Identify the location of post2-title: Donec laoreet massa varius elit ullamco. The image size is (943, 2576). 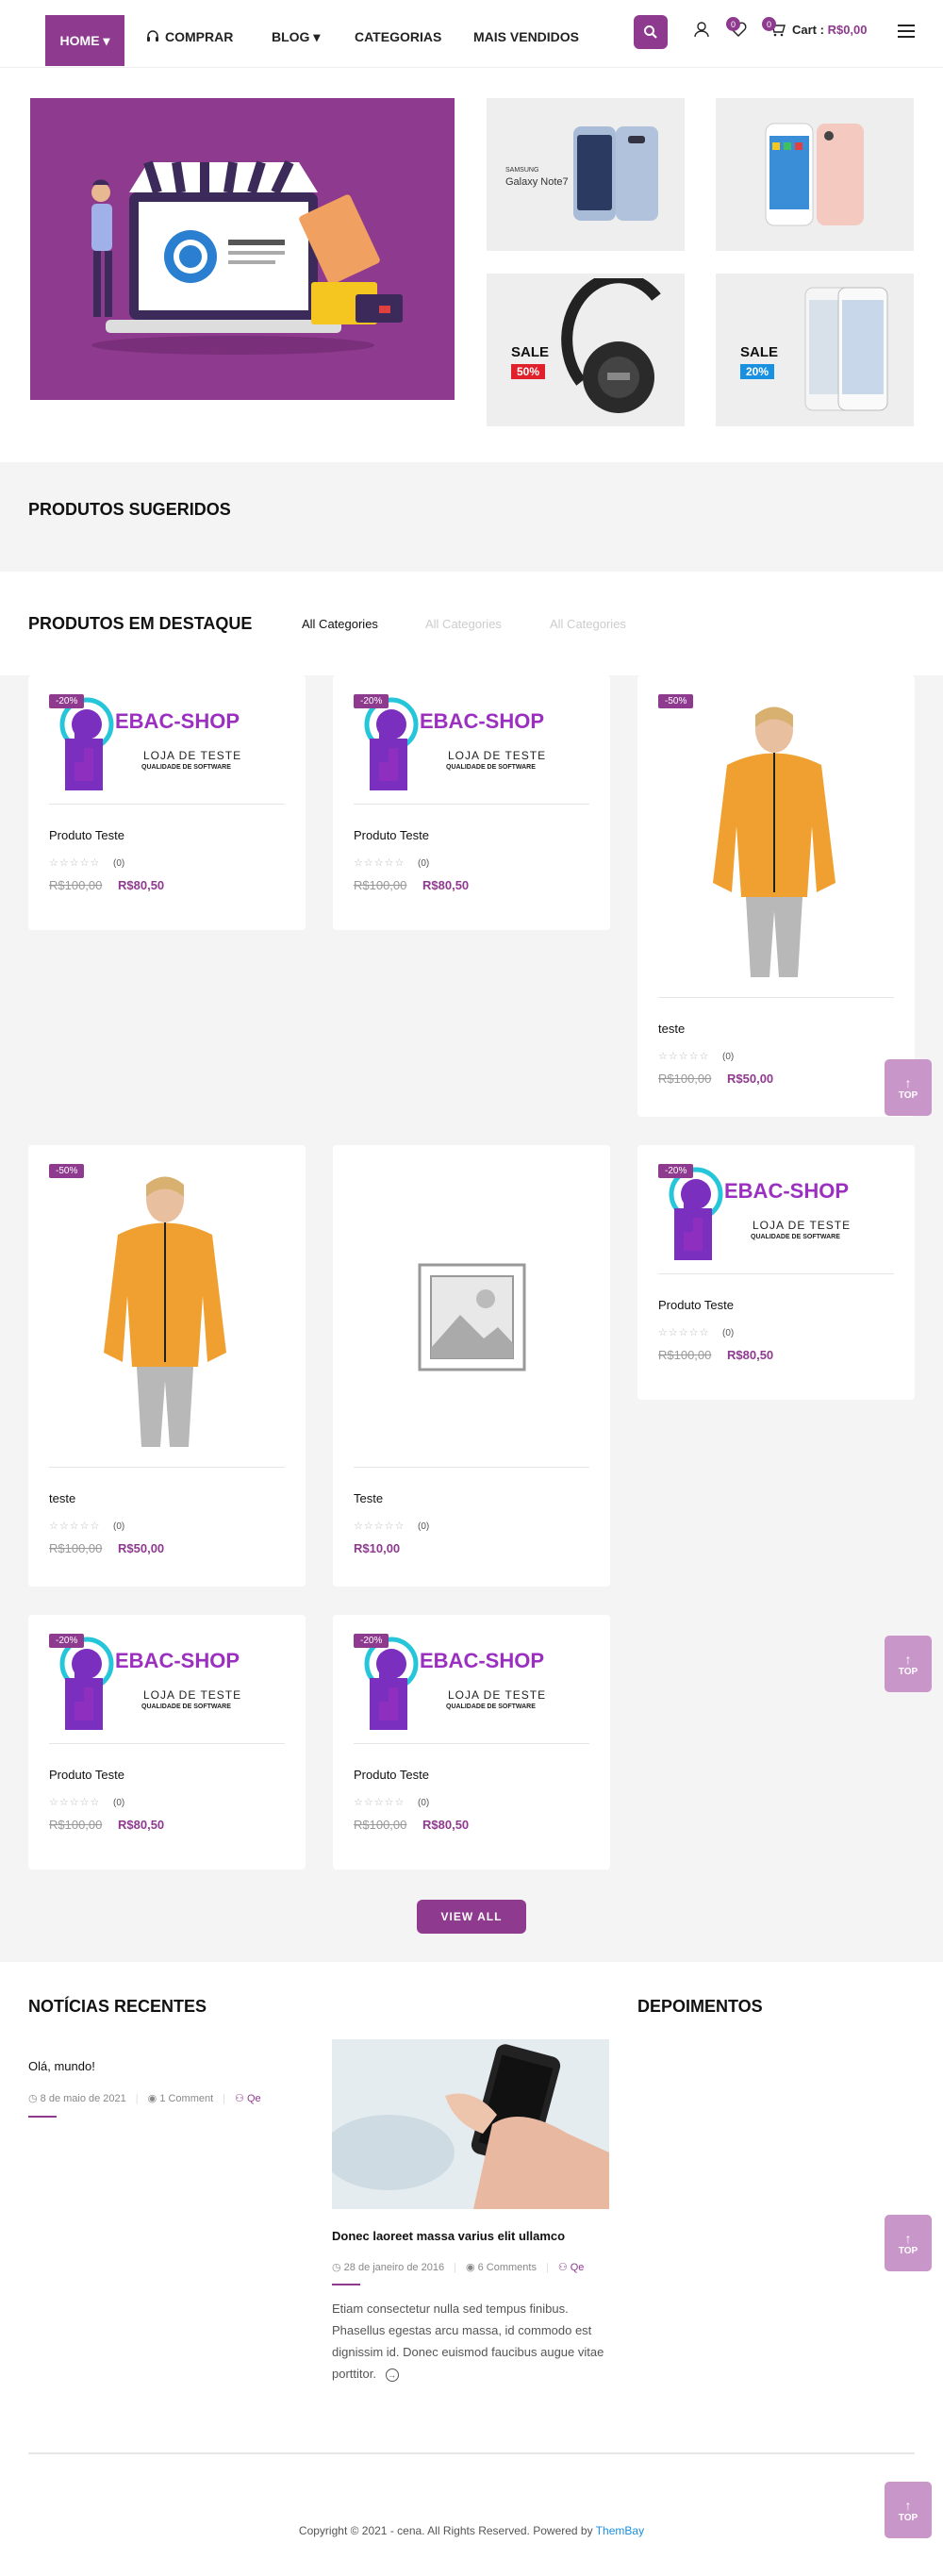
(448, 2236).